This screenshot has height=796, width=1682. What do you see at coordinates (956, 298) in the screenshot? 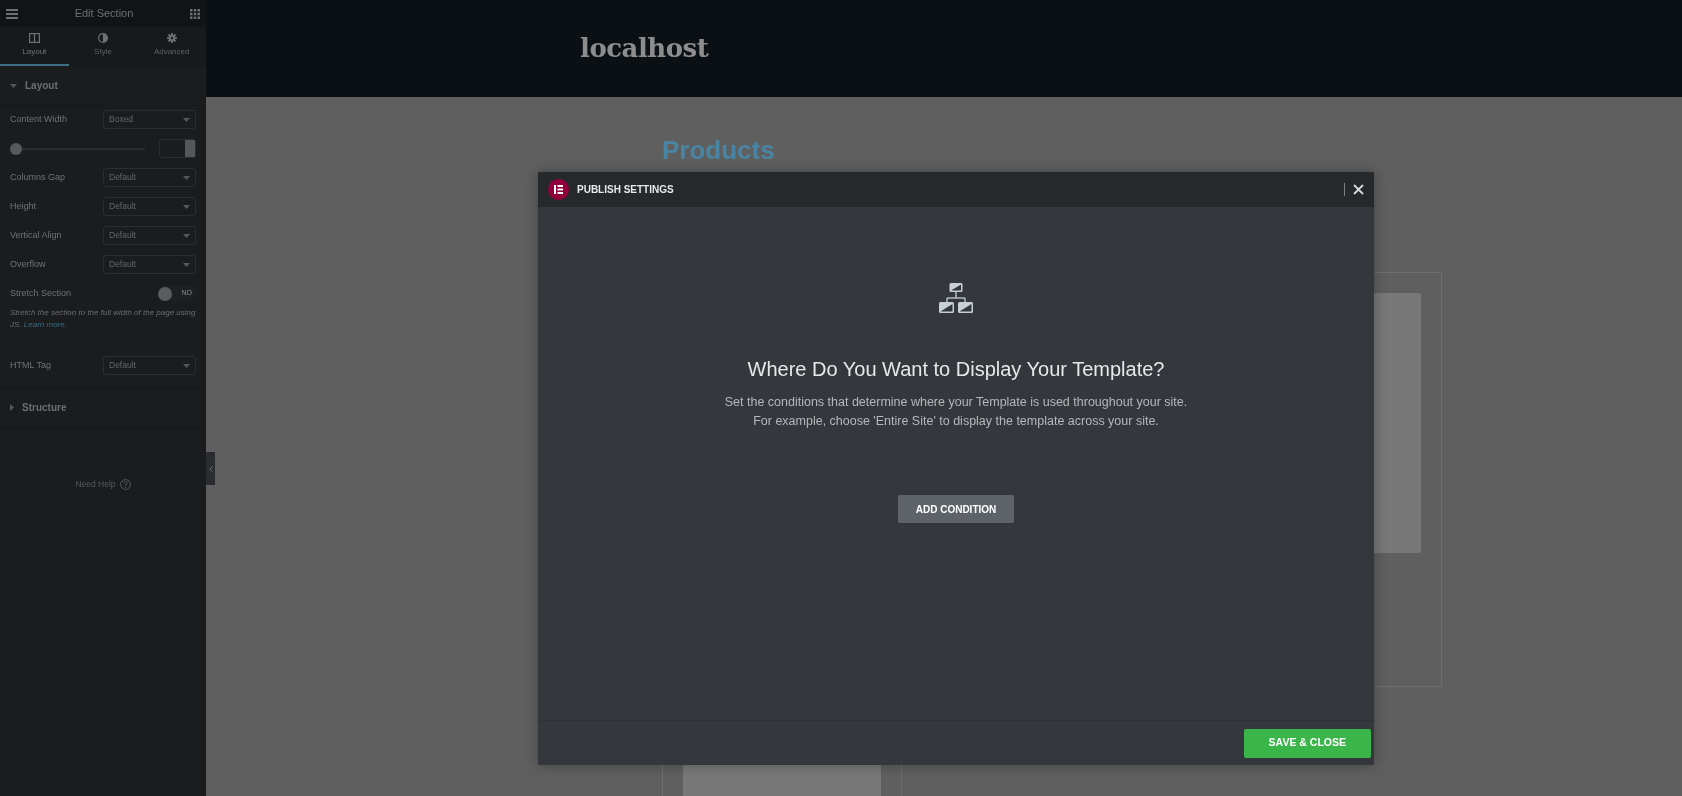
I see `sitemap-icon` at bounding box center [956, 298].